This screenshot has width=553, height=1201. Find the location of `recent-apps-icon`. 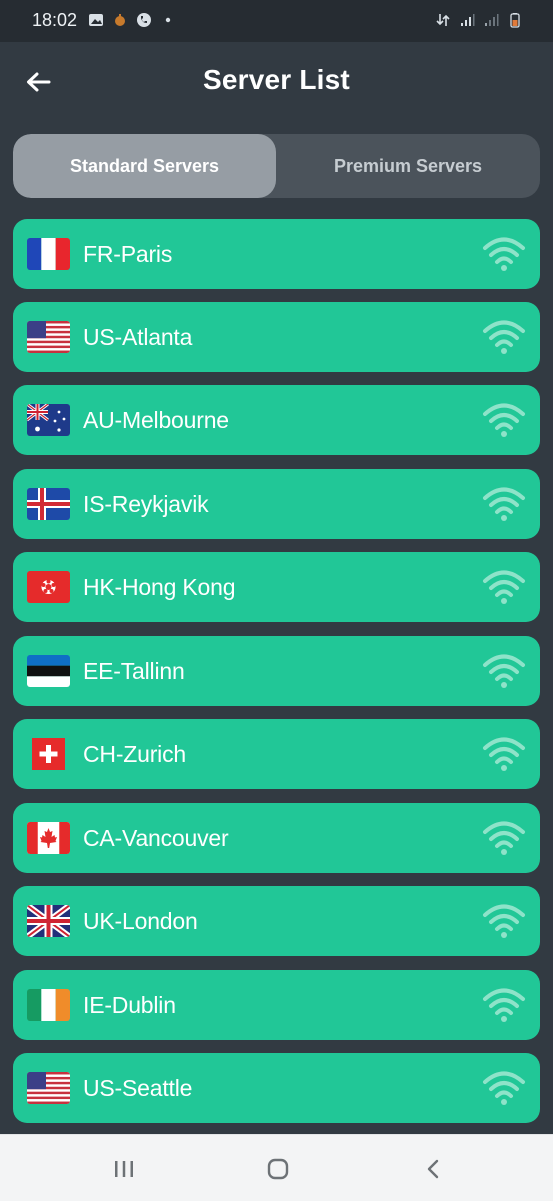

recent-apps-icon is located at coordinates (124, 1169).